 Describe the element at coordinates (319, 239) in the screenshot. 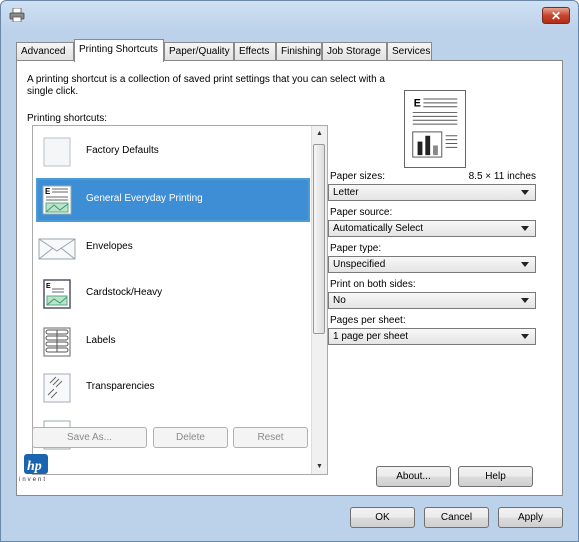

I see `scroll-thumb` at that location.